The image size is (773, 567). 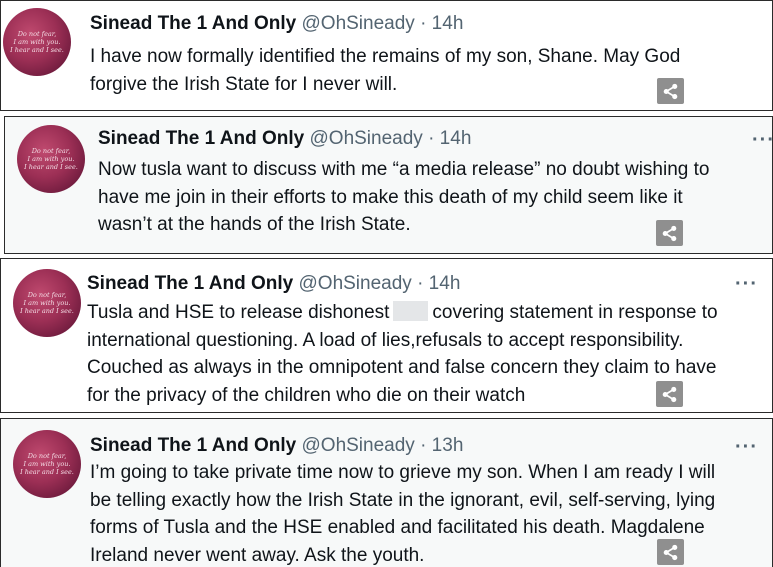 What do you see at coordinates (383, 445) in the screenshot?
I see `author-handle-time: @OhSineady · 13h` at bounding box center [383, 445].